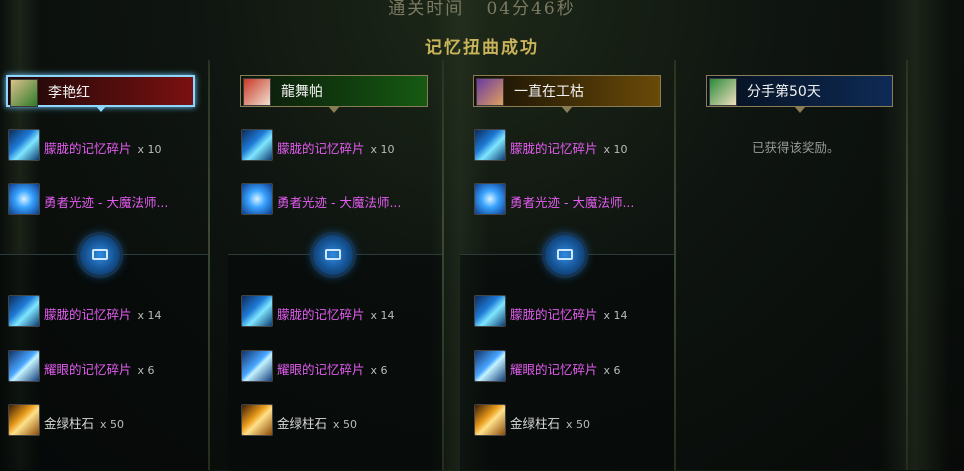 The height and width of the screenshot is (471, 964). I want to click on player-name-box: 分手第50天, so click(799, 94).